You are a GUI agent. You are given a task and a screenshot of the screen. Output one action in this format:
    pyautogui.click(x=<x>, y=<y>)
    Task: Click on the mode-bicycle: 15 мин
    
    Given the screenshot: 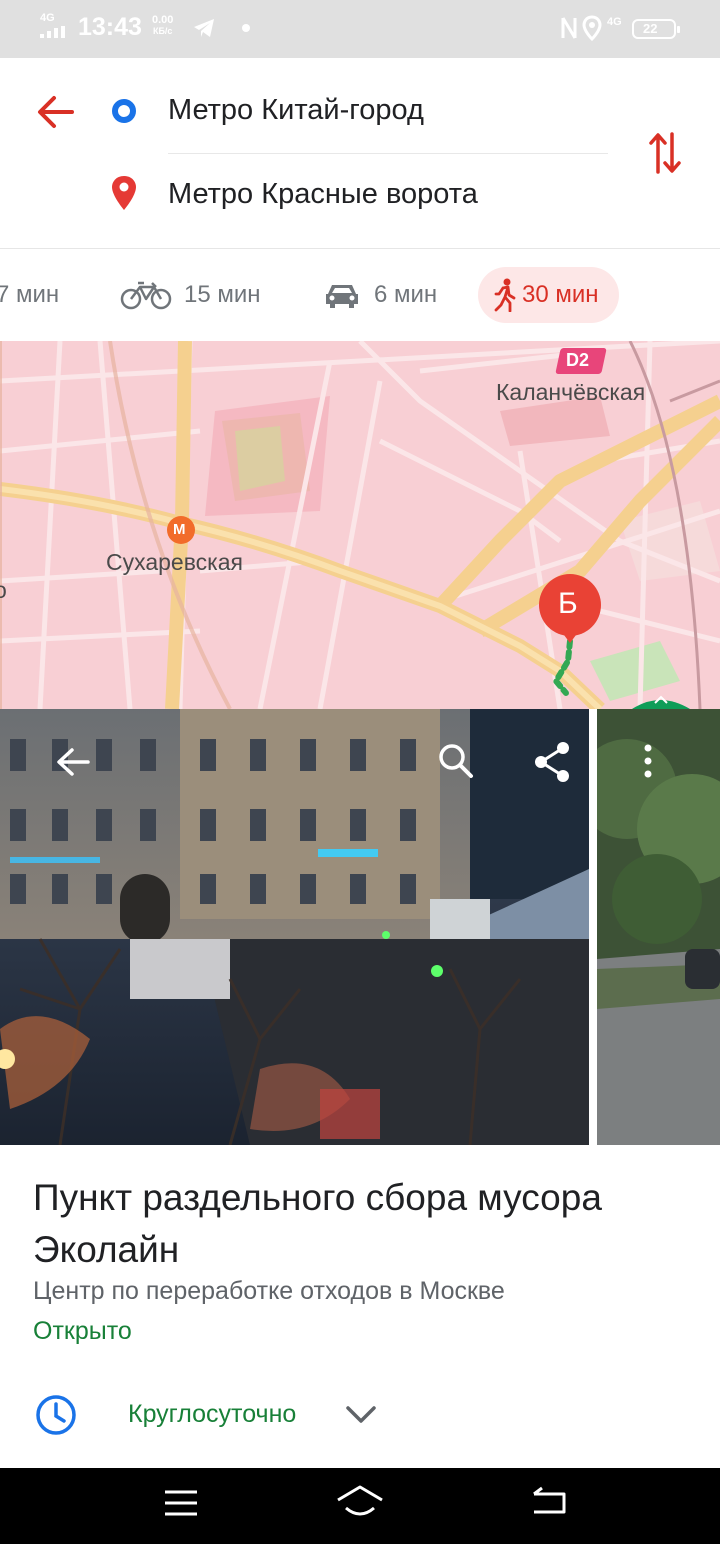 What is the action you would take?
    pyautogui.click(x=190, y=295)
    